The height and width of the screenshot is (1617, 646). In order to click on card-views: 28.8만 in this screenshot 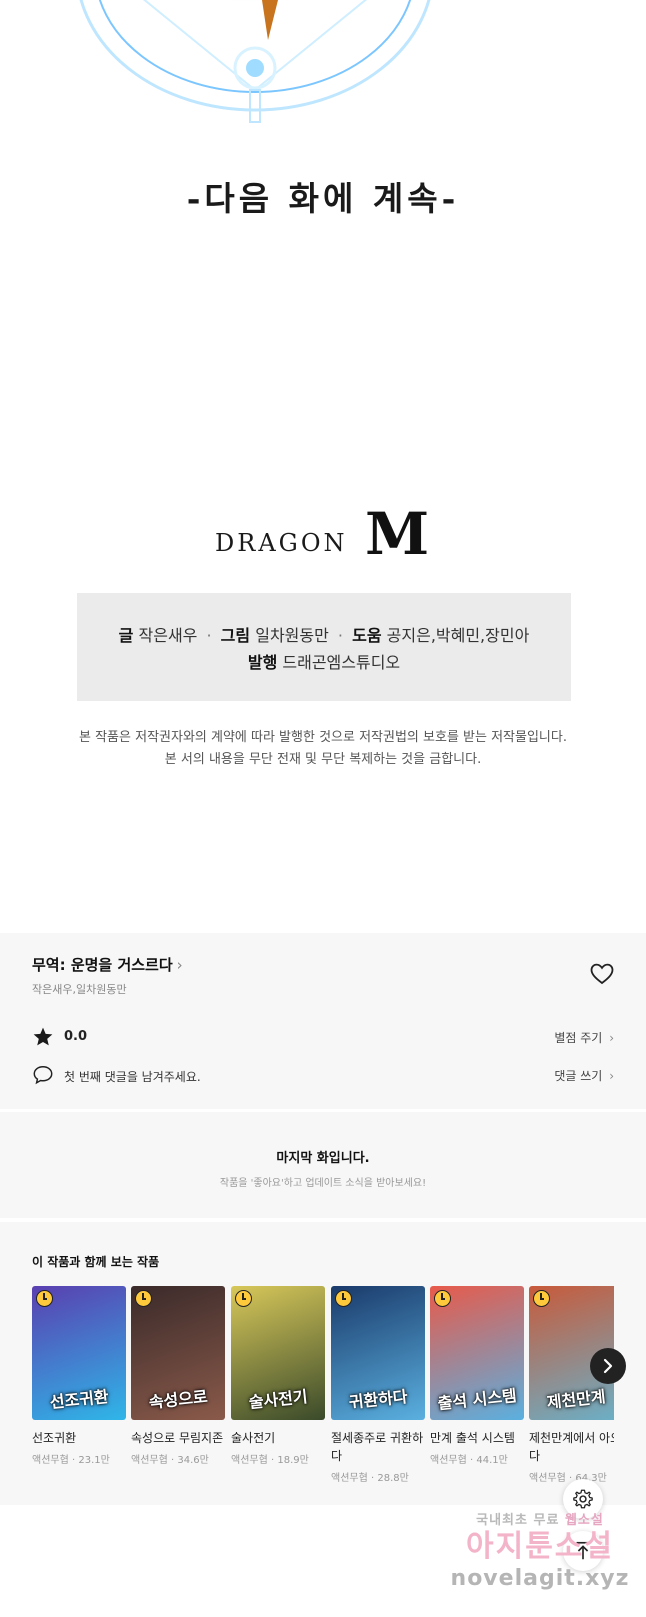, I will do `click(393, 1478)`.